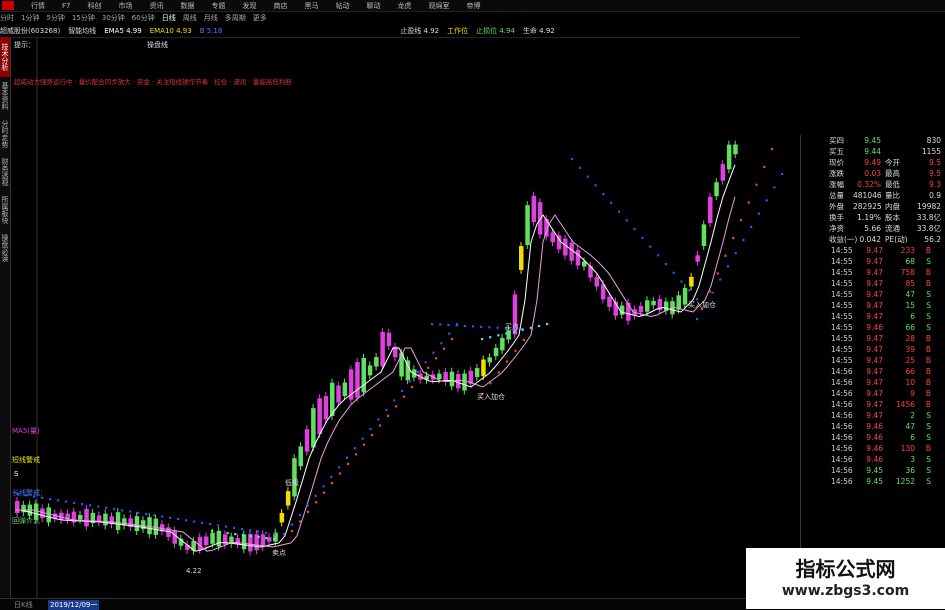  What do you see at coordinates (538, 31) in the screenshot?
I see `life-value: 生命 4.92` at bounding box center [538, 31].